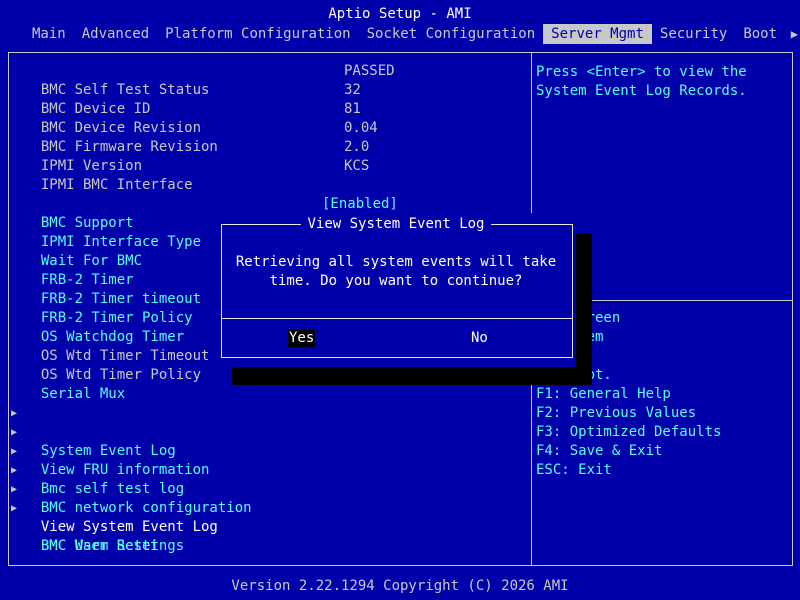 This screenshot has height=600, width=800. What do you see at coordinates (616, 413) in the screenshot?
I see `key-legend-item: F2: Previous Values` at bounding box center [616, 413].